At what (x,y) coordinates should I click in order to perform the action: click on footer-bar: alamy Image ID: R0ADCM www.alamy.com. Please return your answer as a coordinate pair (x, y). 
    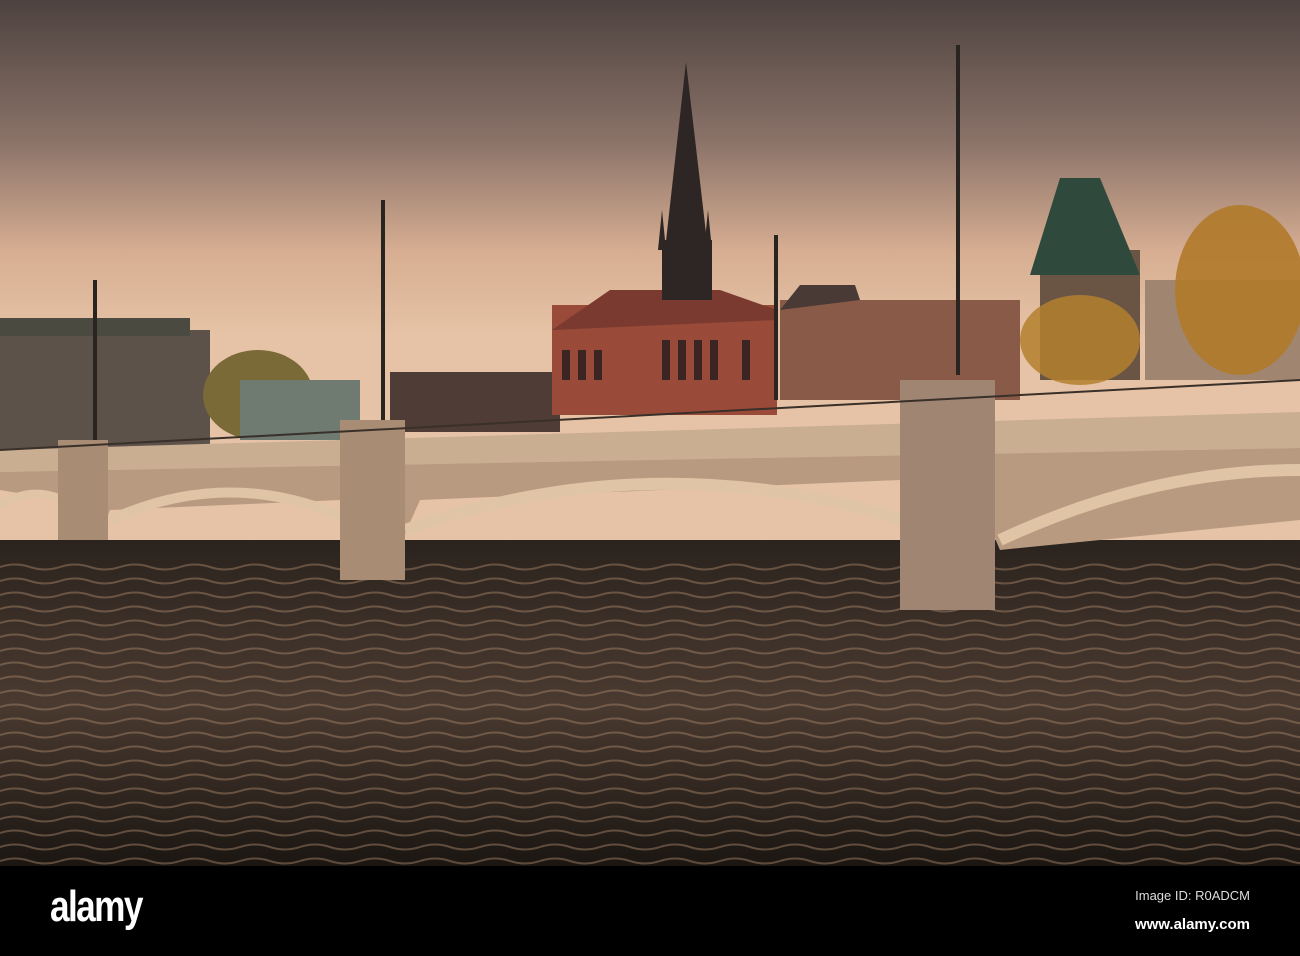
    Looking at the image, I should click on (650, 911).